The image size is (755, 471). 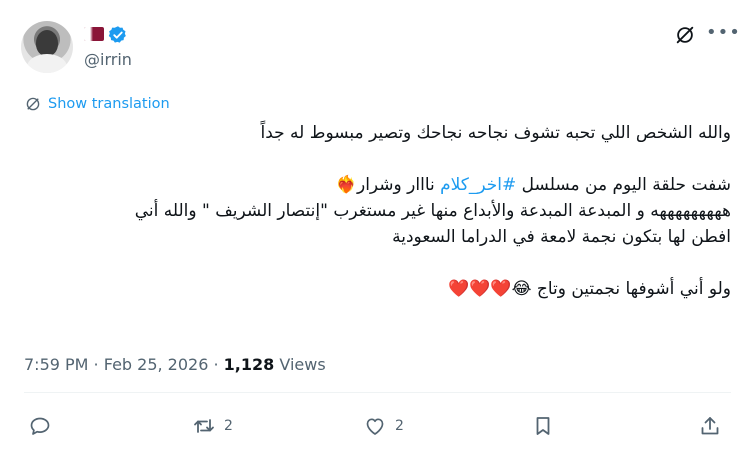 I want to click on bookmark-icon, so click(x=543, y=426).